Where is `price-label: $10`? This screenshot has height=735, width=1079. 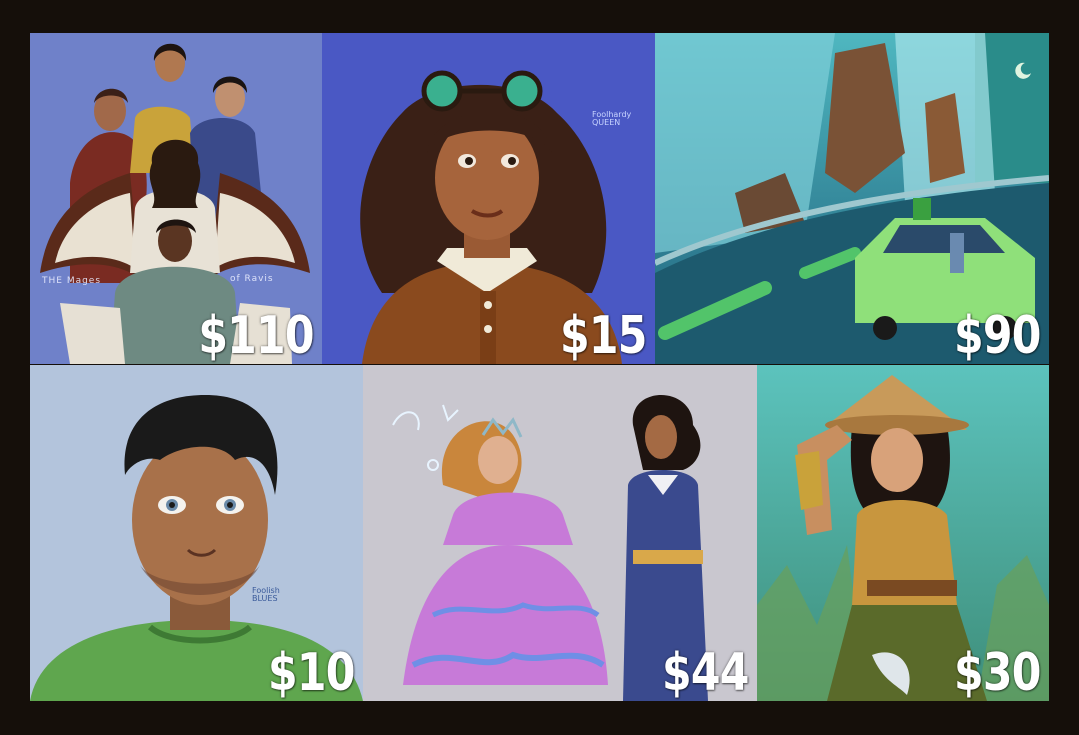 price-label: $10 is located at coordinates (311, 672).